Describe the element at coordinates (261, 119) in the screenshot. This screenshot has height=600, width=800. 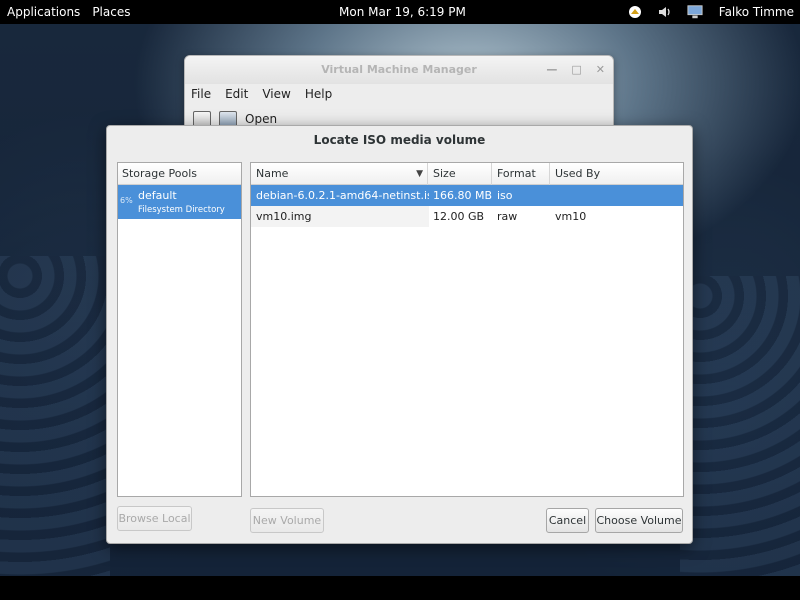
I see `open-button-label: Open` at that location.